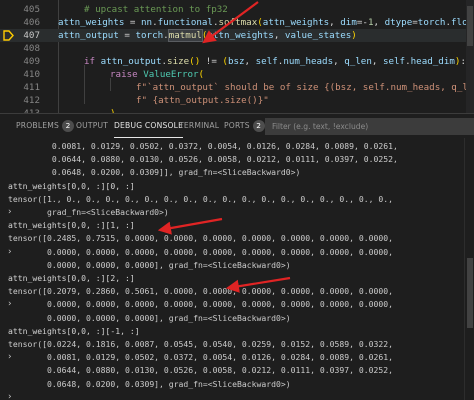  Describe the element at coordinates (237, 9) in the screenshot. I see `code-line: 405 # upcast attention to fp32` at that location.